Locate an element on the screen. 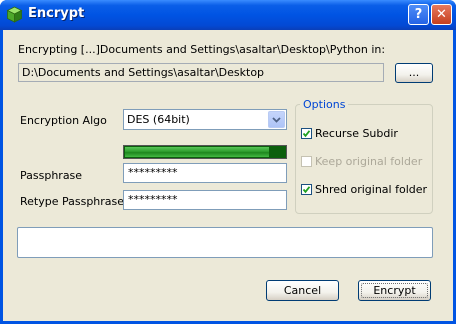 The width and height of the screenshot is (456, 324). close-icon: ✕ is located at coordinates (441, 14).